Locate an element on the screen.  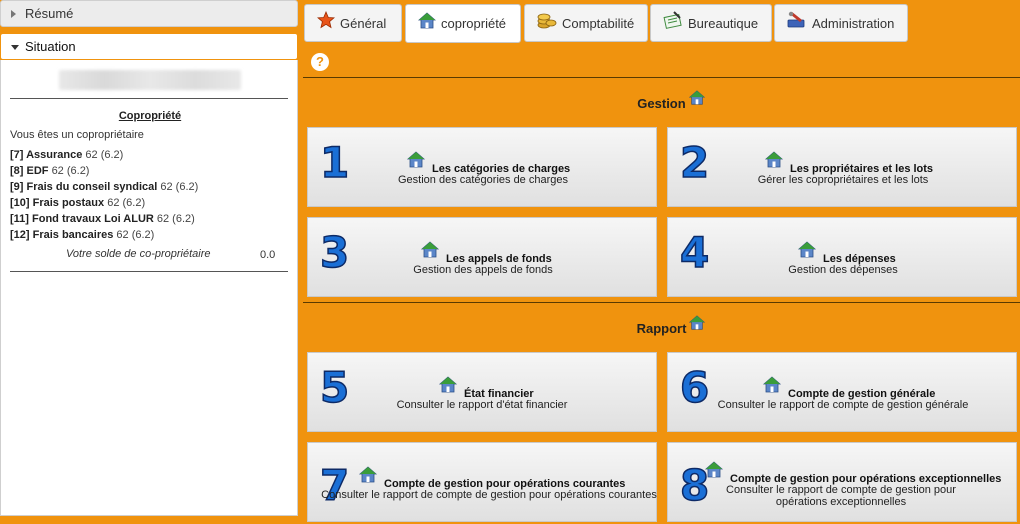
balance-value: 0.0 is located at coordinates (268, 255).